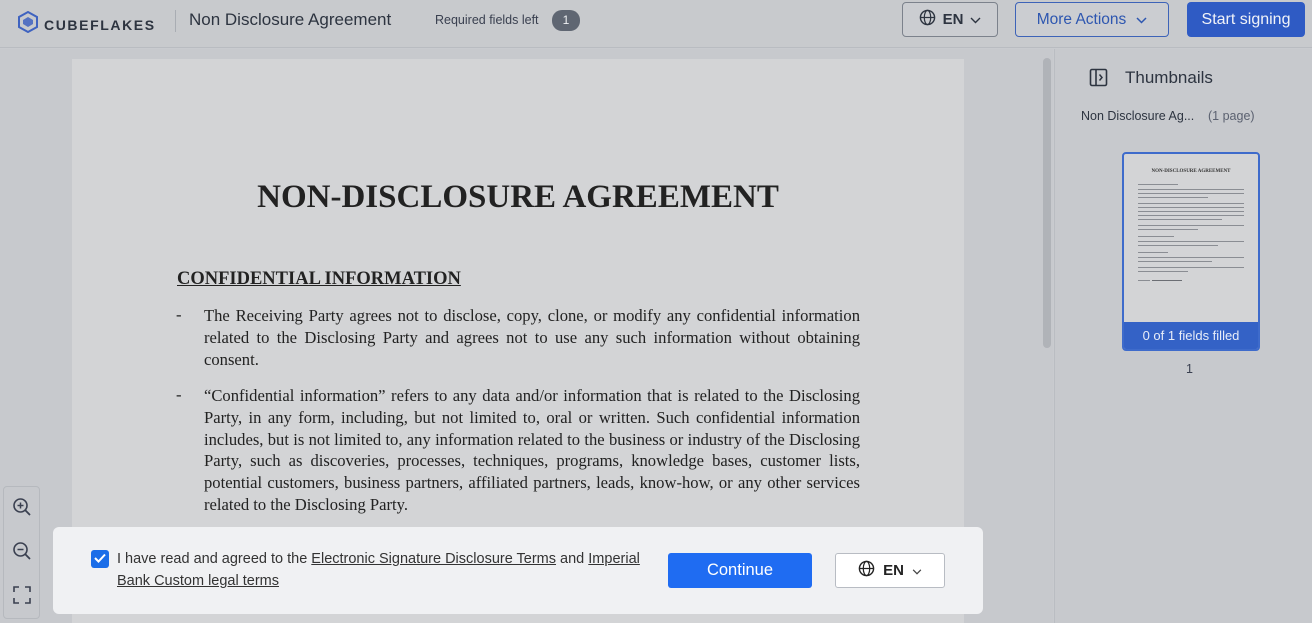  I want to click on section-heading: CONFIDENTIAL INFORMATION, so click(319, 279).